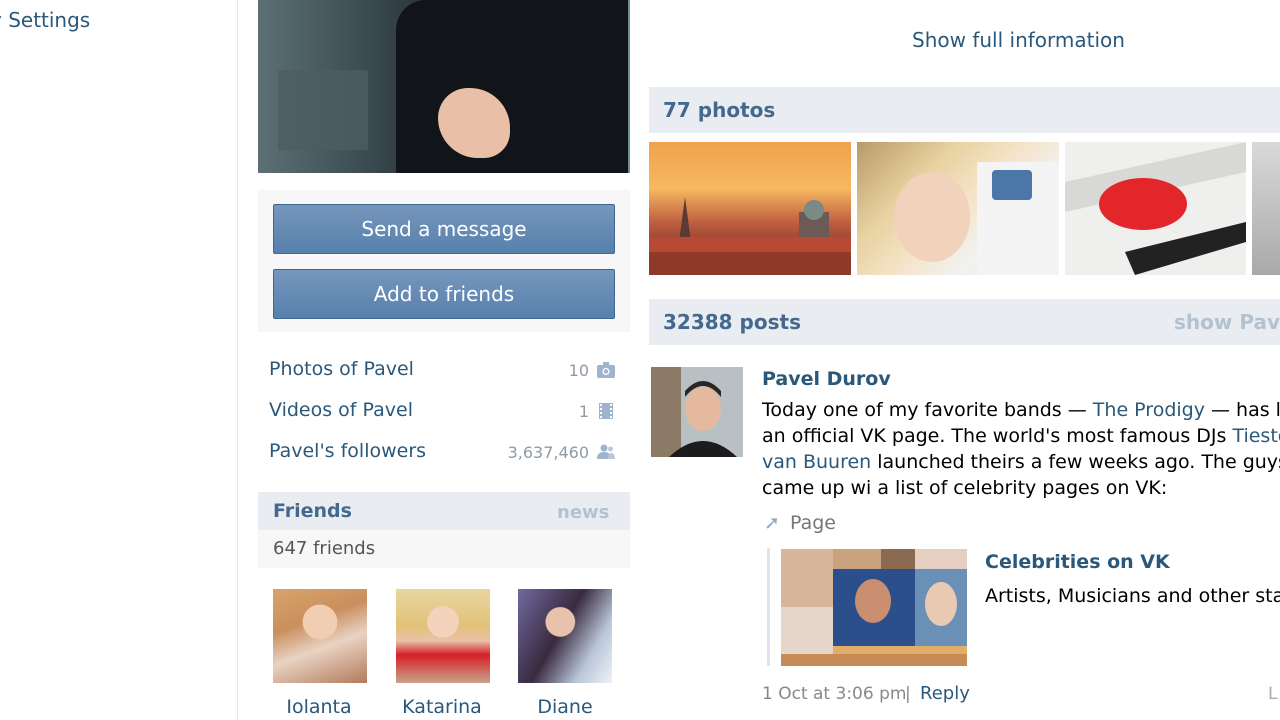 Image resolution: width=1280 pixels, height=720 pixels. I want to click on friend-name: Diane, so click(565, 707).